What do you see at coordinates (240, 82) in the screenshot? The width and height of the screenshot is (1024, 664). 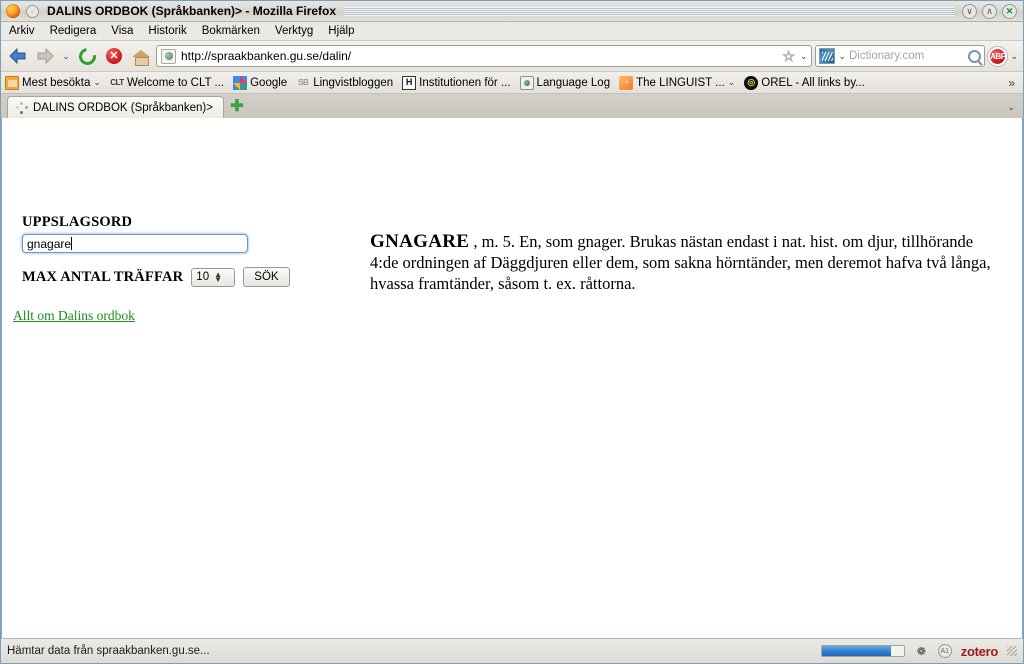 I see `google-icon` at bounding box center [240, 82].